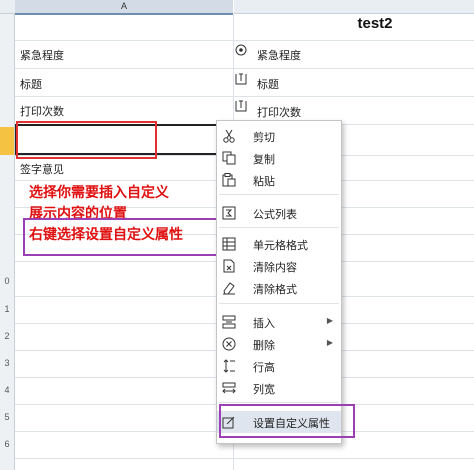 The image size is (474, 470). What do you see at coordinates (229, 244) in the screenshot?
I see `cell-format-icon` at bounding box center [229, 244].